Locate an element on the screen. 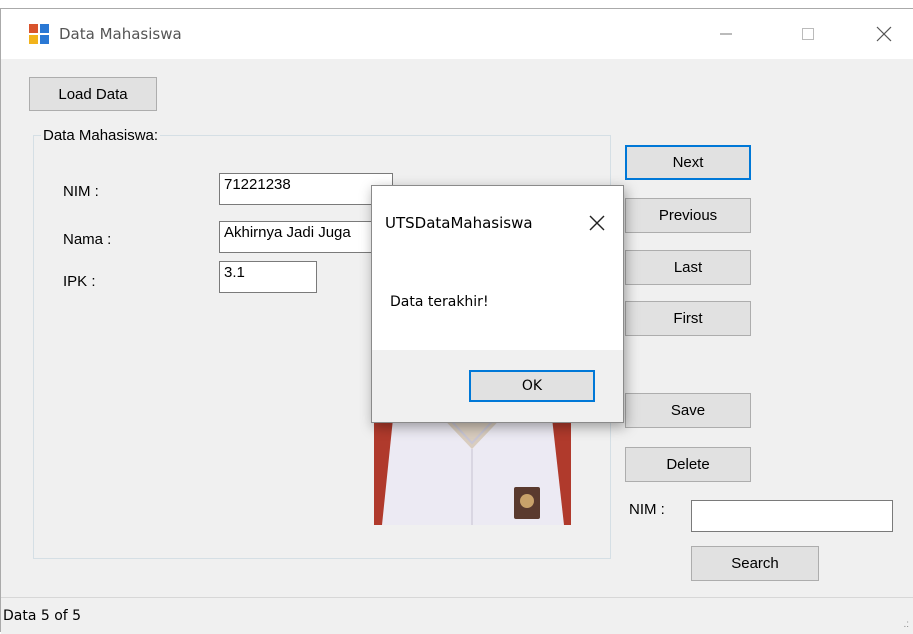 Image resolution: width=913 pixels, height=634 pixels. maximize-button is located at coordinates (808, 34).